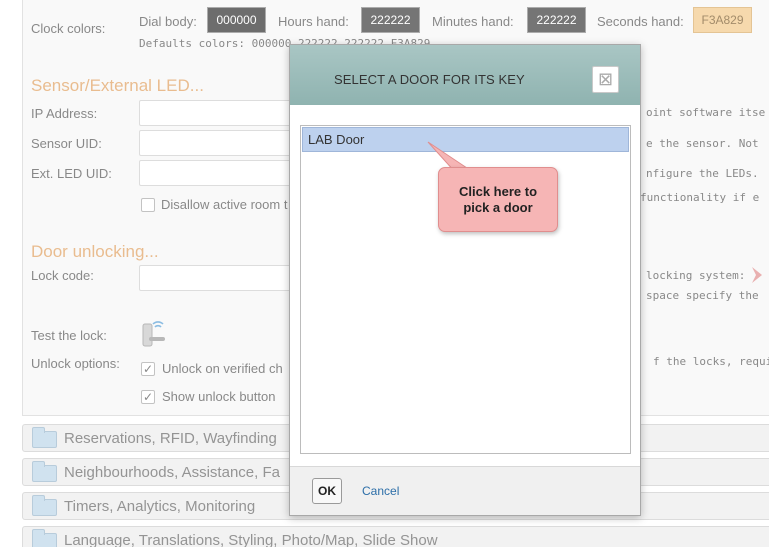  I want to click on dialog-title: SELECT A DOOR FOR ITS KEY, so click(429, 79).